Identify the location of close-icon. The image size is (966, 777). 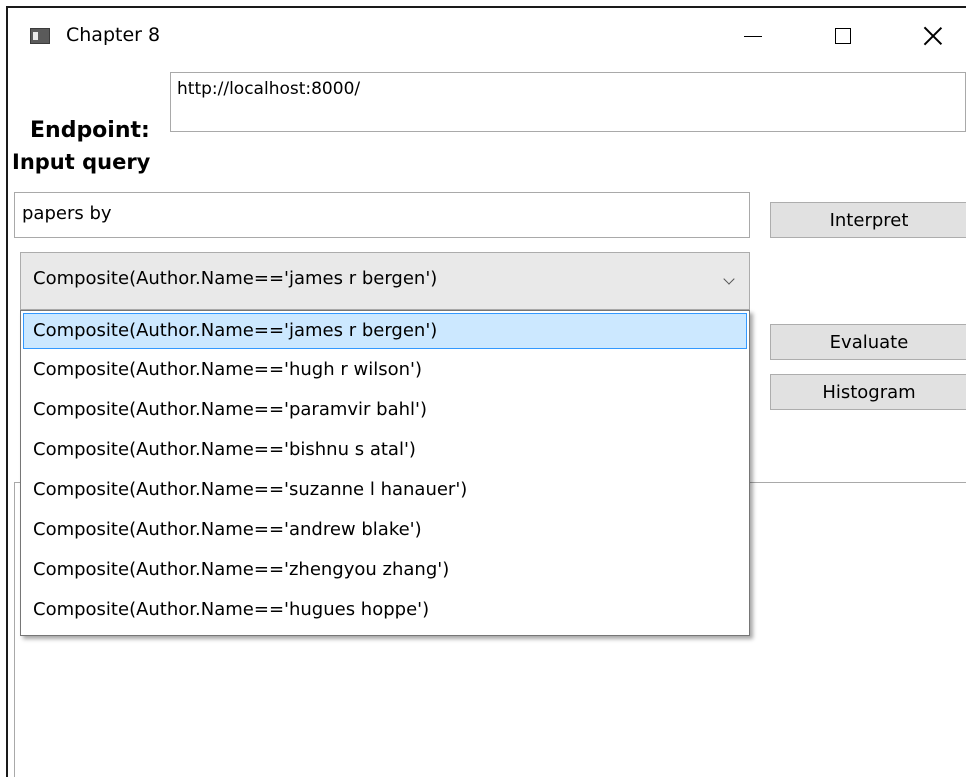
(933, 36).